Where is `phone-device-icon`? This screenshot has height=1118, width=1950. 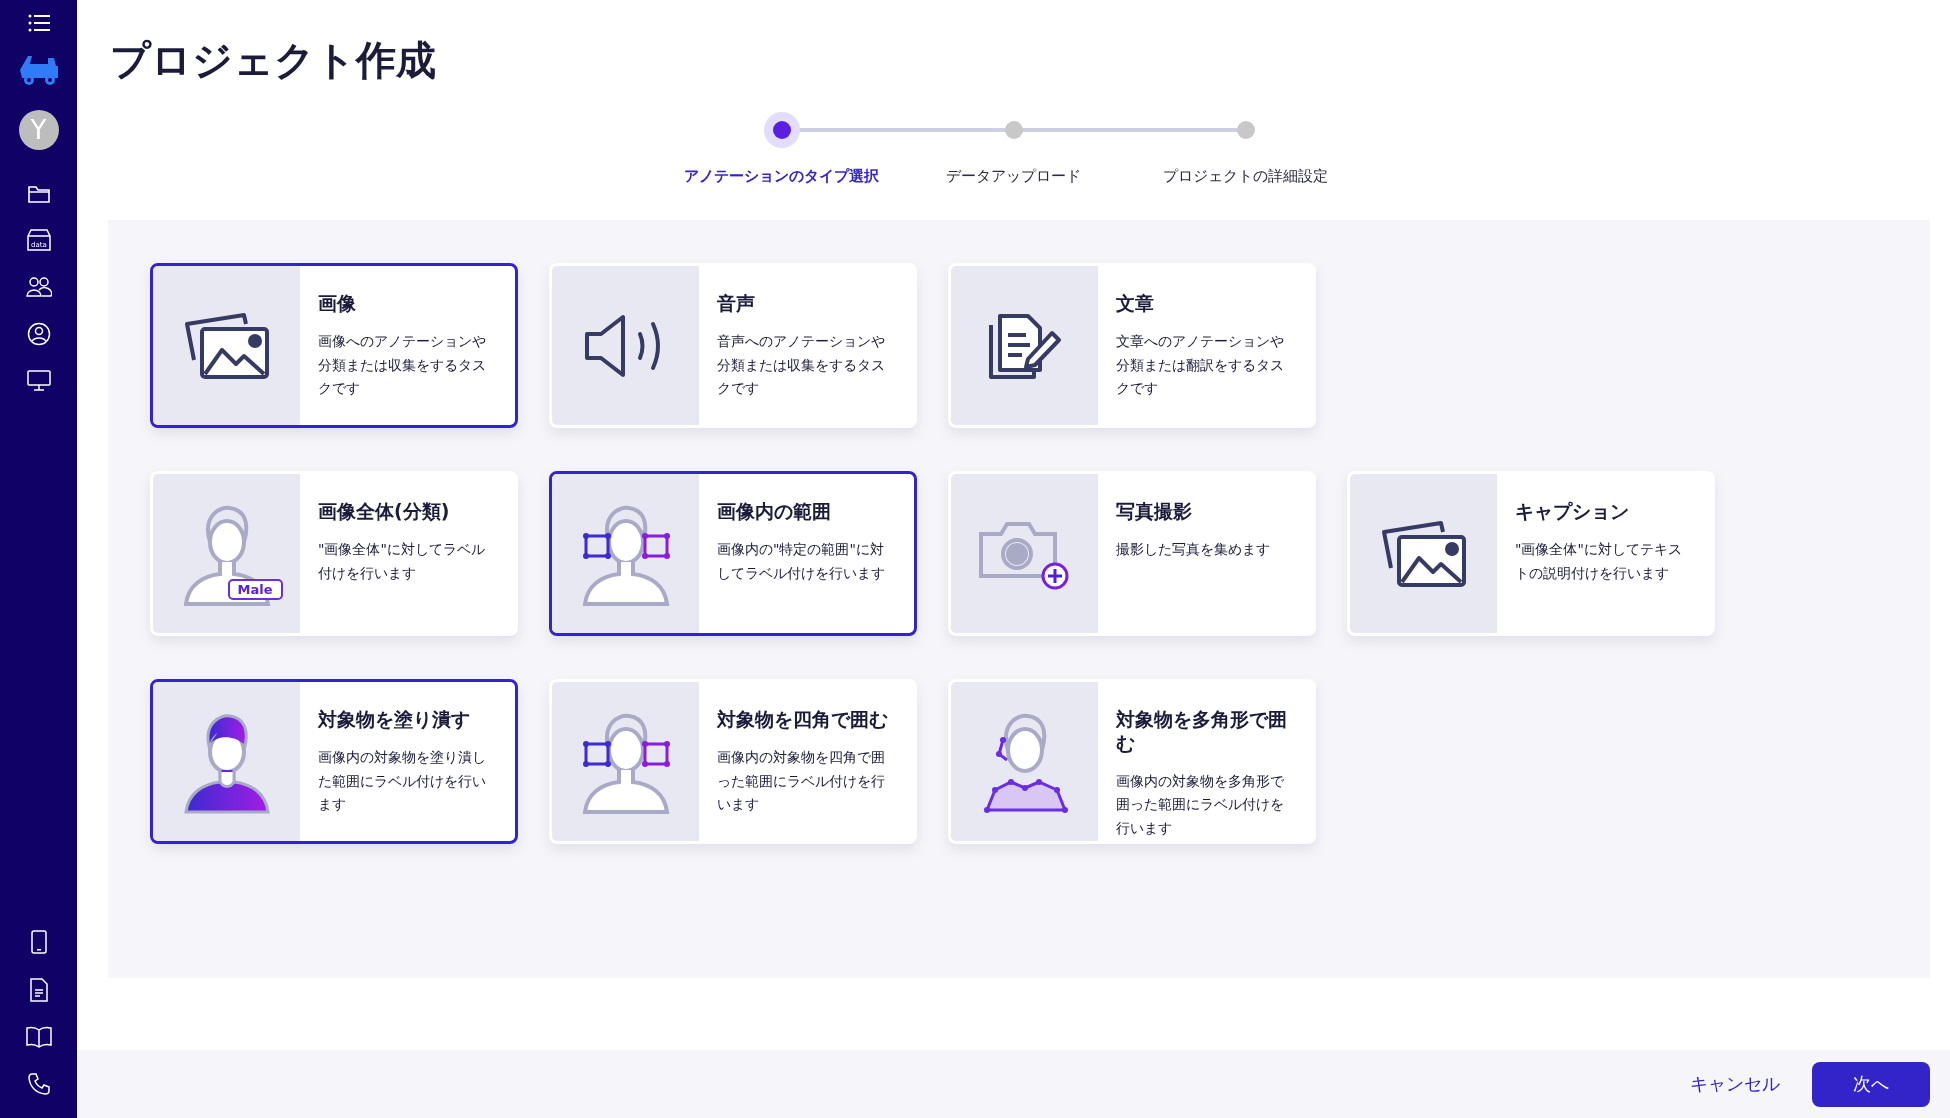
phone-device-icon is located at coordinates (38, 942).